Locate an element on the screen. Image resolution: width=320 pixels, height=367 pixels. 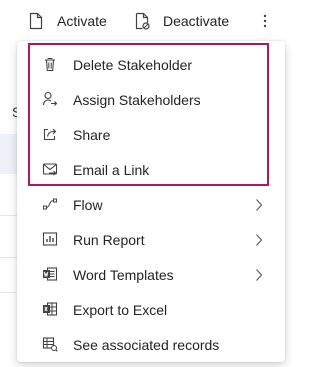
word-icon is located at coordinates (50, 274).